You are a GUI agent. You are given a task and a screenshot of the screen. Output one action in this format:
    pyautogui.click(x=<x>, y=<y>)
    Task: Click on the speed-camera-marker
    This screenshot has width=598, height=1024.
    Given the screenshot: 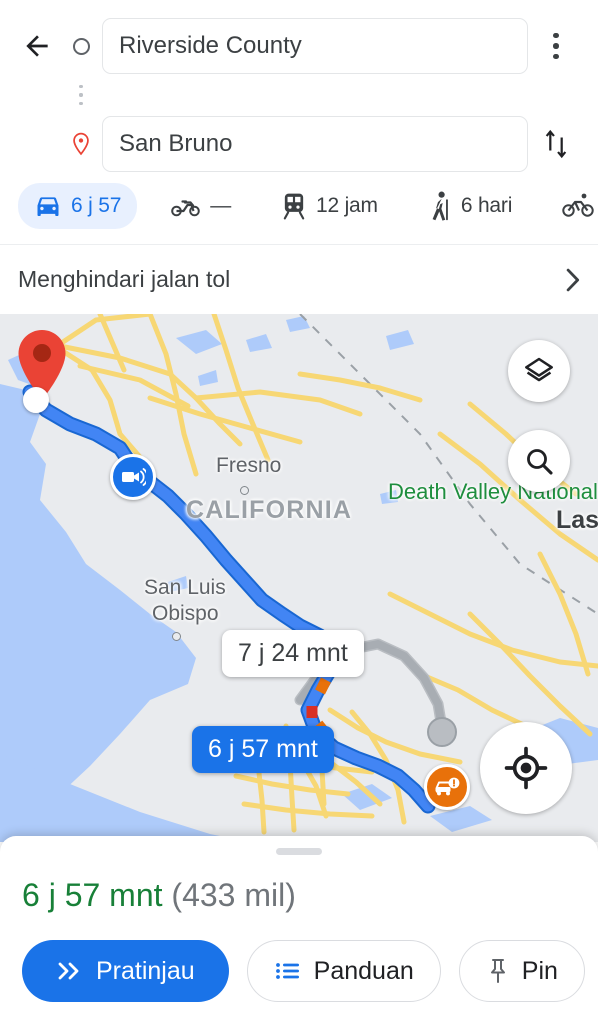 What is the action you would take?
    pyautogui.click(x=133, y=477)
    